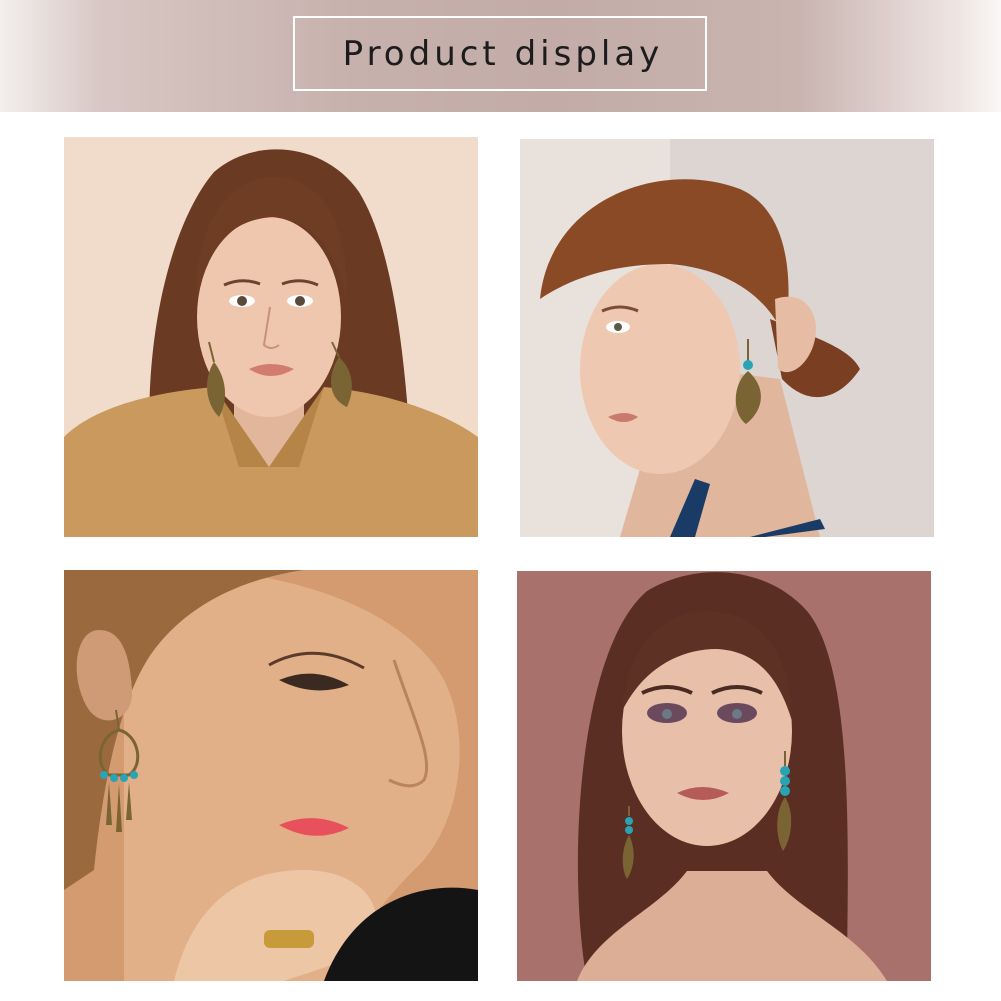 The height and width of the screenshot is (1001, 1001). I want to click on page-title: Product display, so click(503, 53).